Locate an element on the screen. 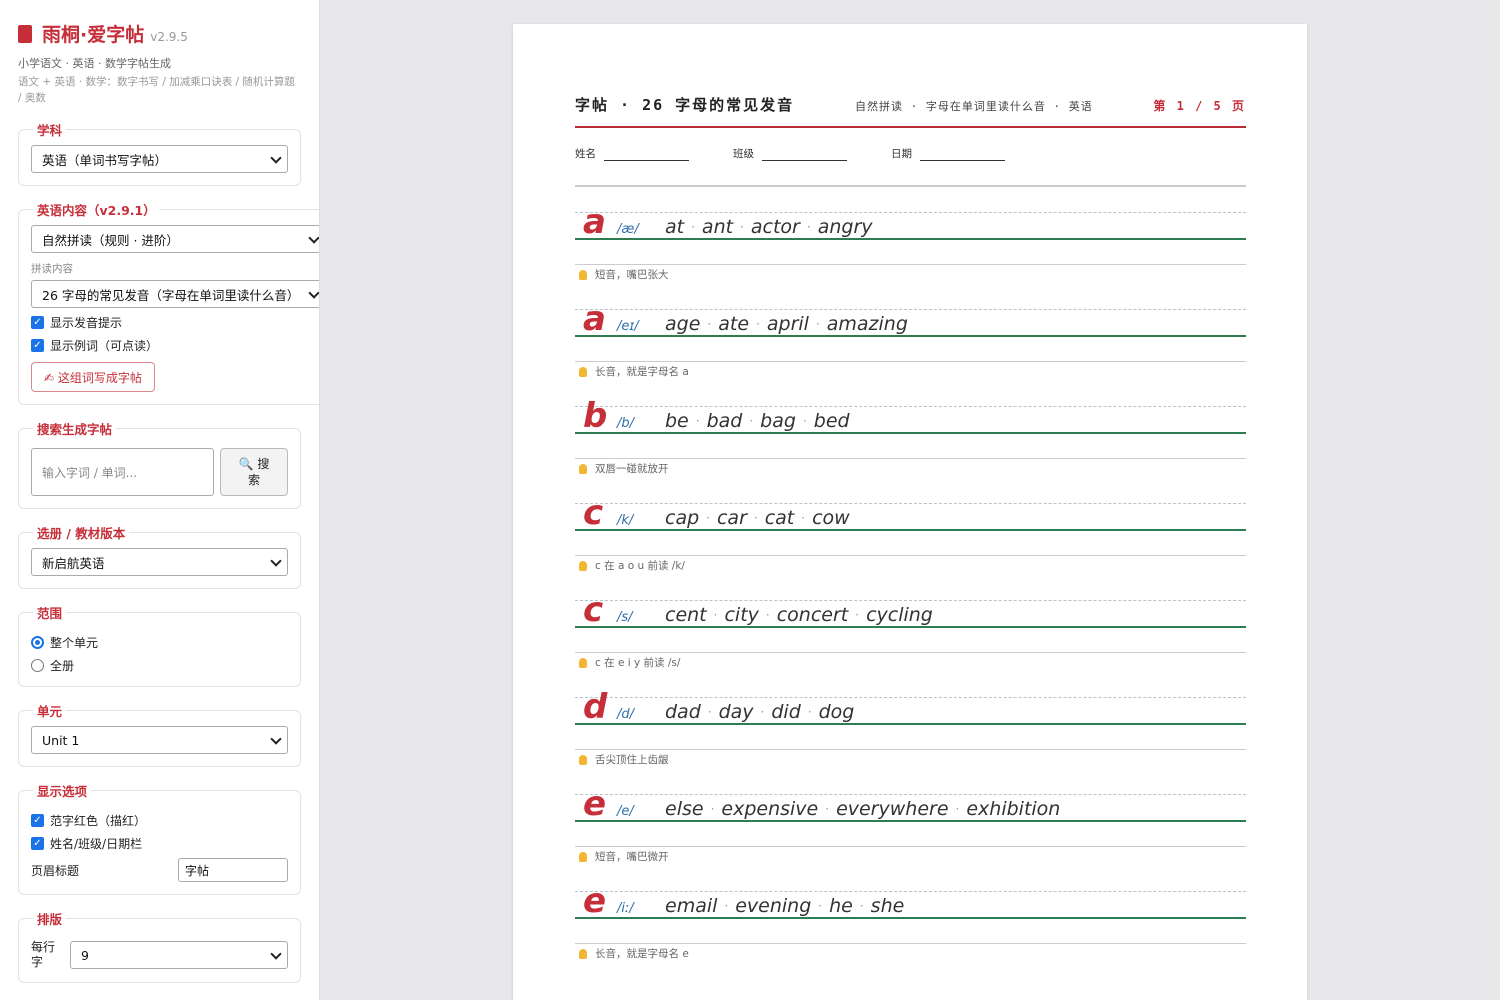  sample-letter: a is located at coordinates (594, 222).